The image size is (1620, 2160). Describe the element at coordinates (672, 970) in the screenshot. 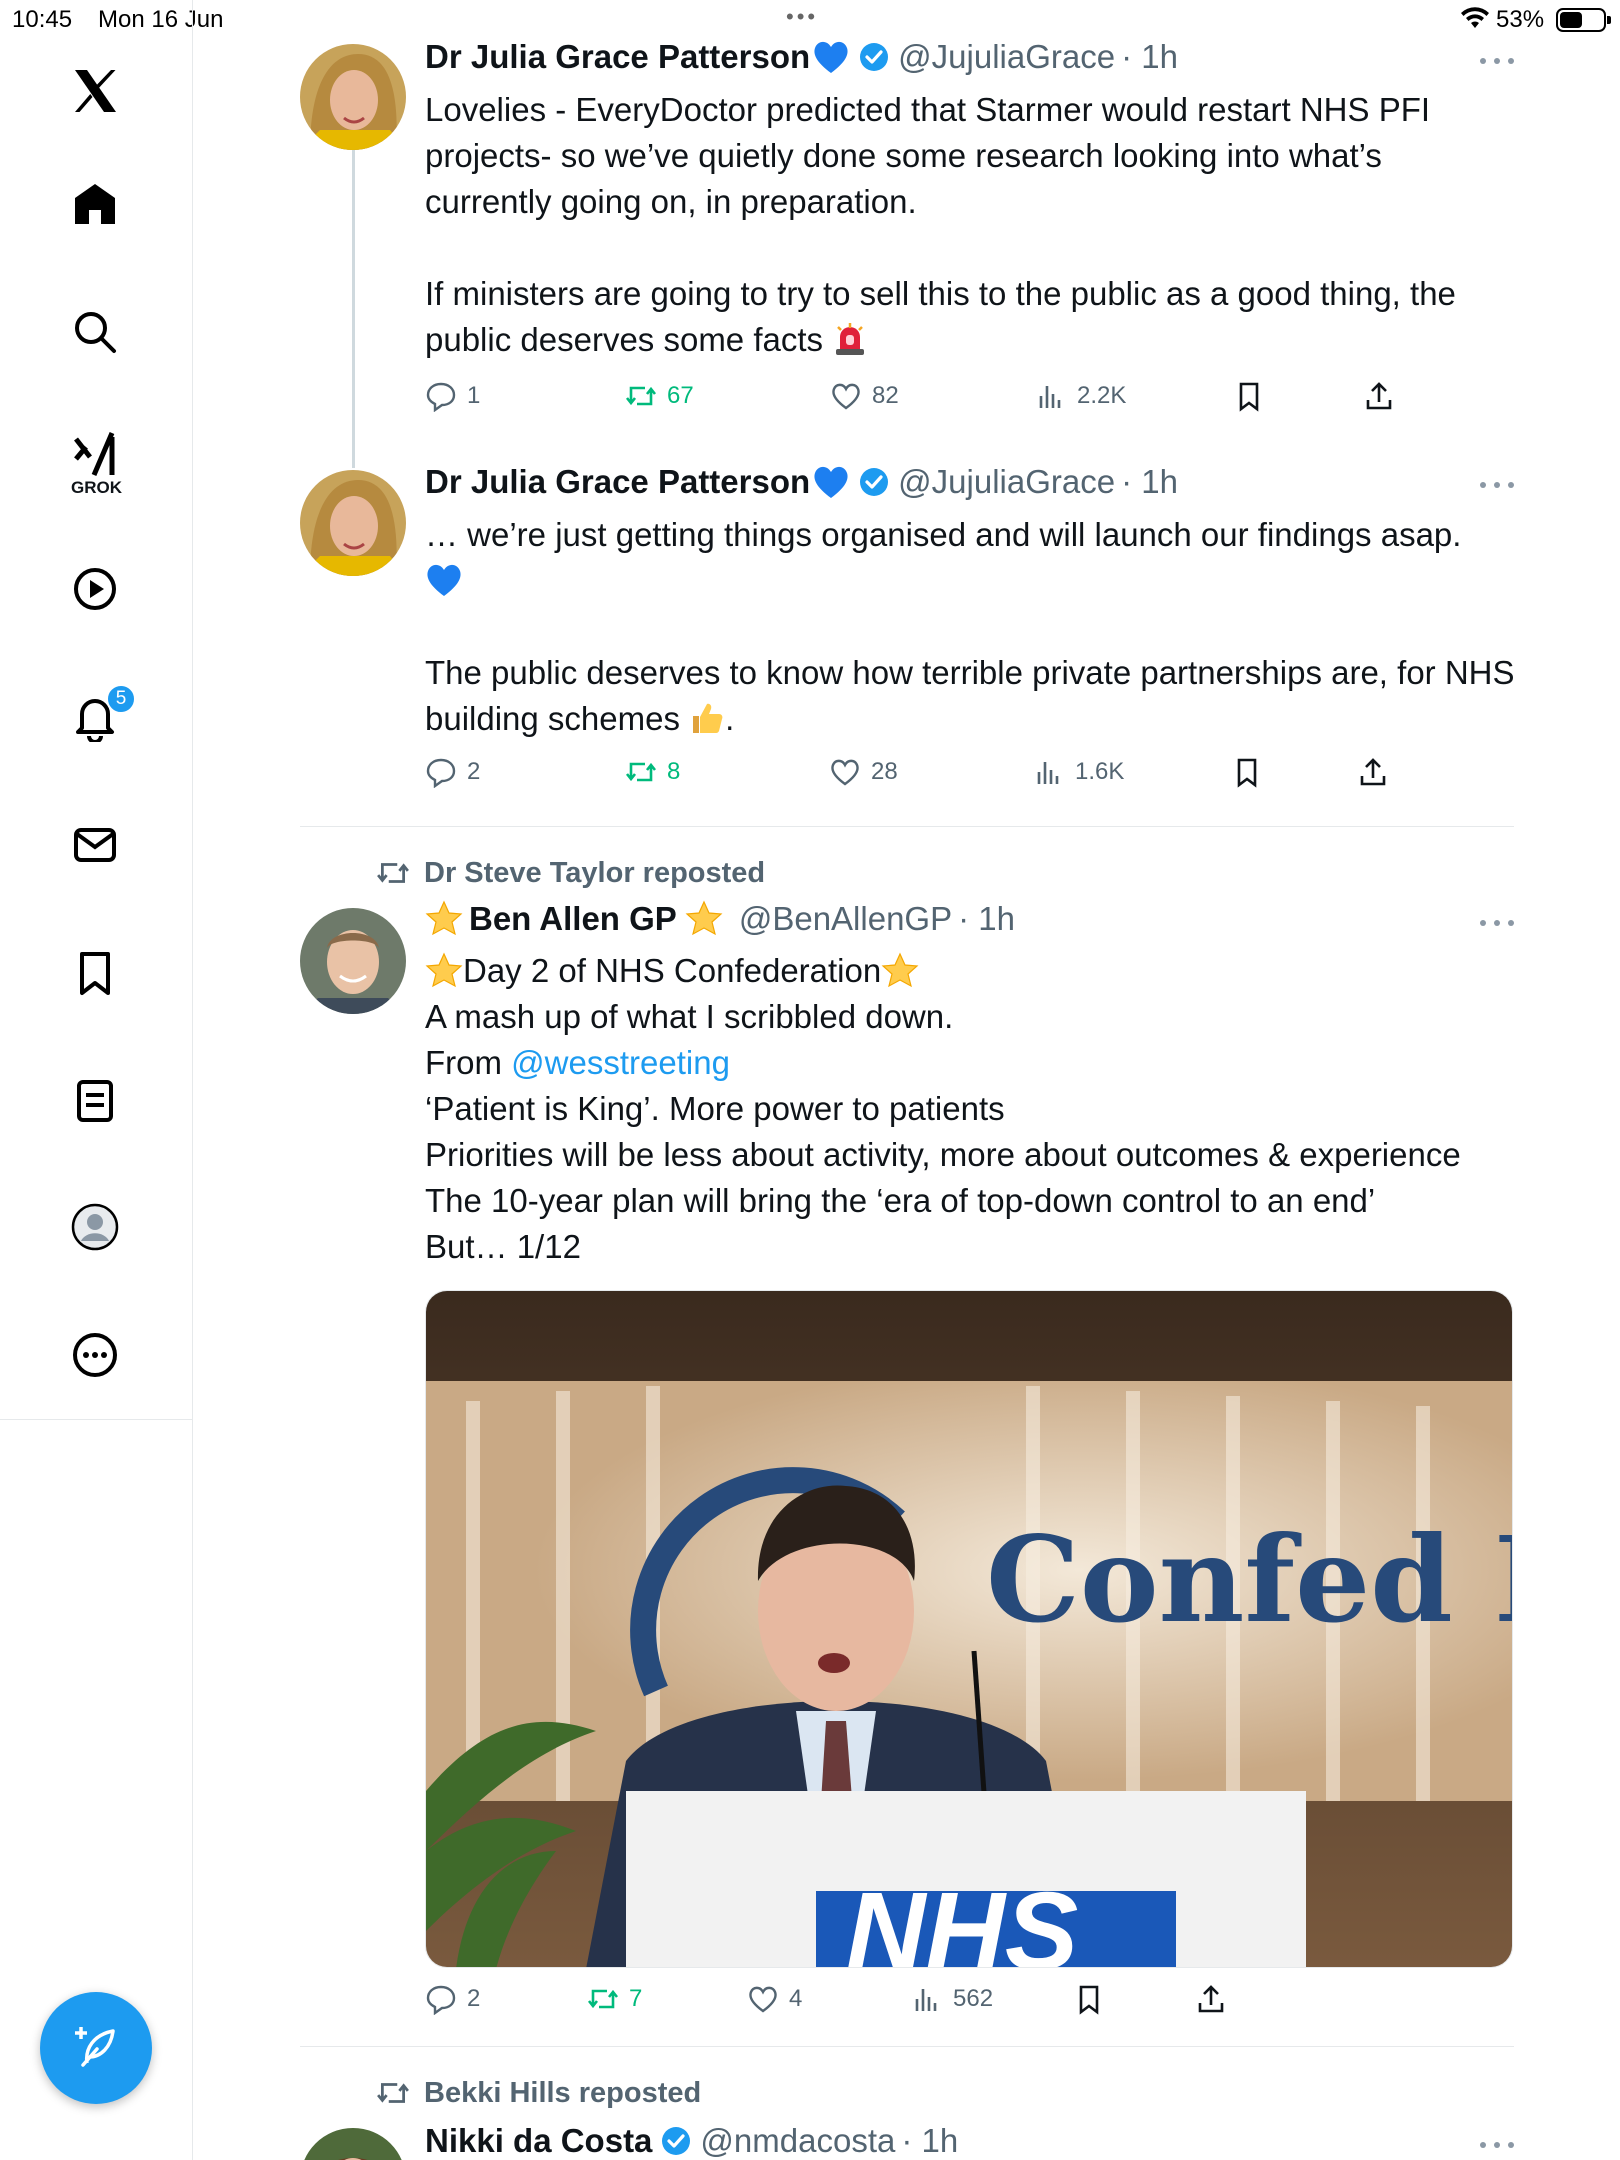

I see `tweet-line: Day 2 of NHS Confederation` at that location.